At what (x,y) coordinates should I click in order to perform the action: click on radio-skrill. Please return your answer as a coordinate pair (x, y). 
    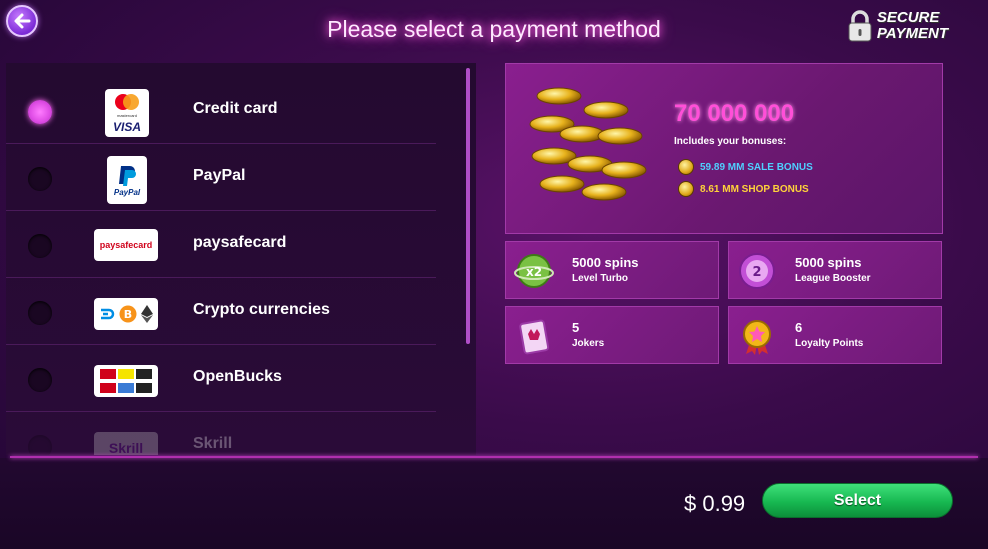
    Looking at the image, I should click on (40, 445).